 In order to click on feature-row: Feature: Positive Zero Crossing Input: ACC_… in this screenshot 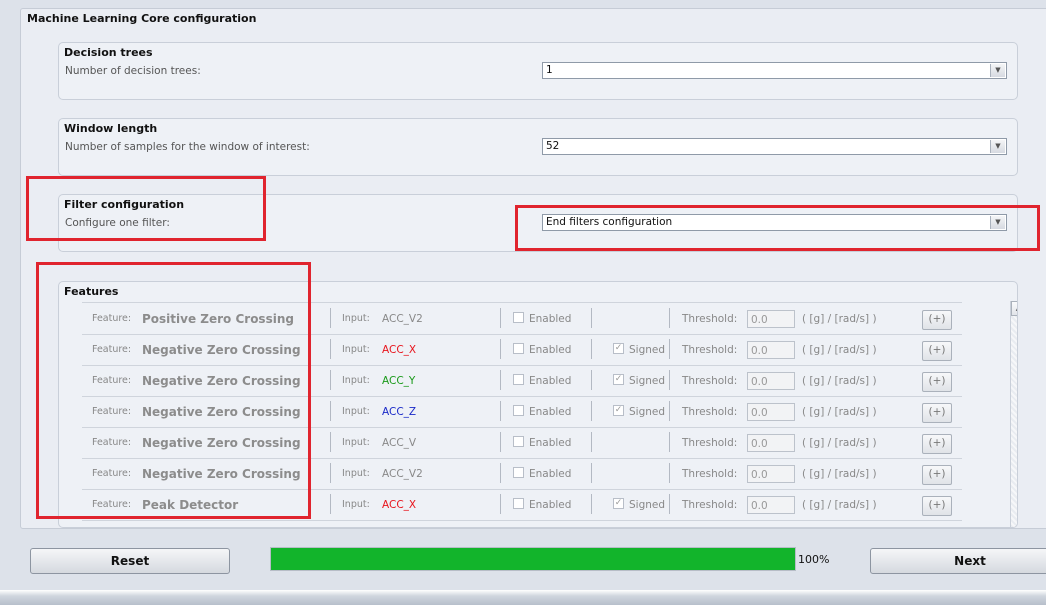, I will do `click(522, 319)`.